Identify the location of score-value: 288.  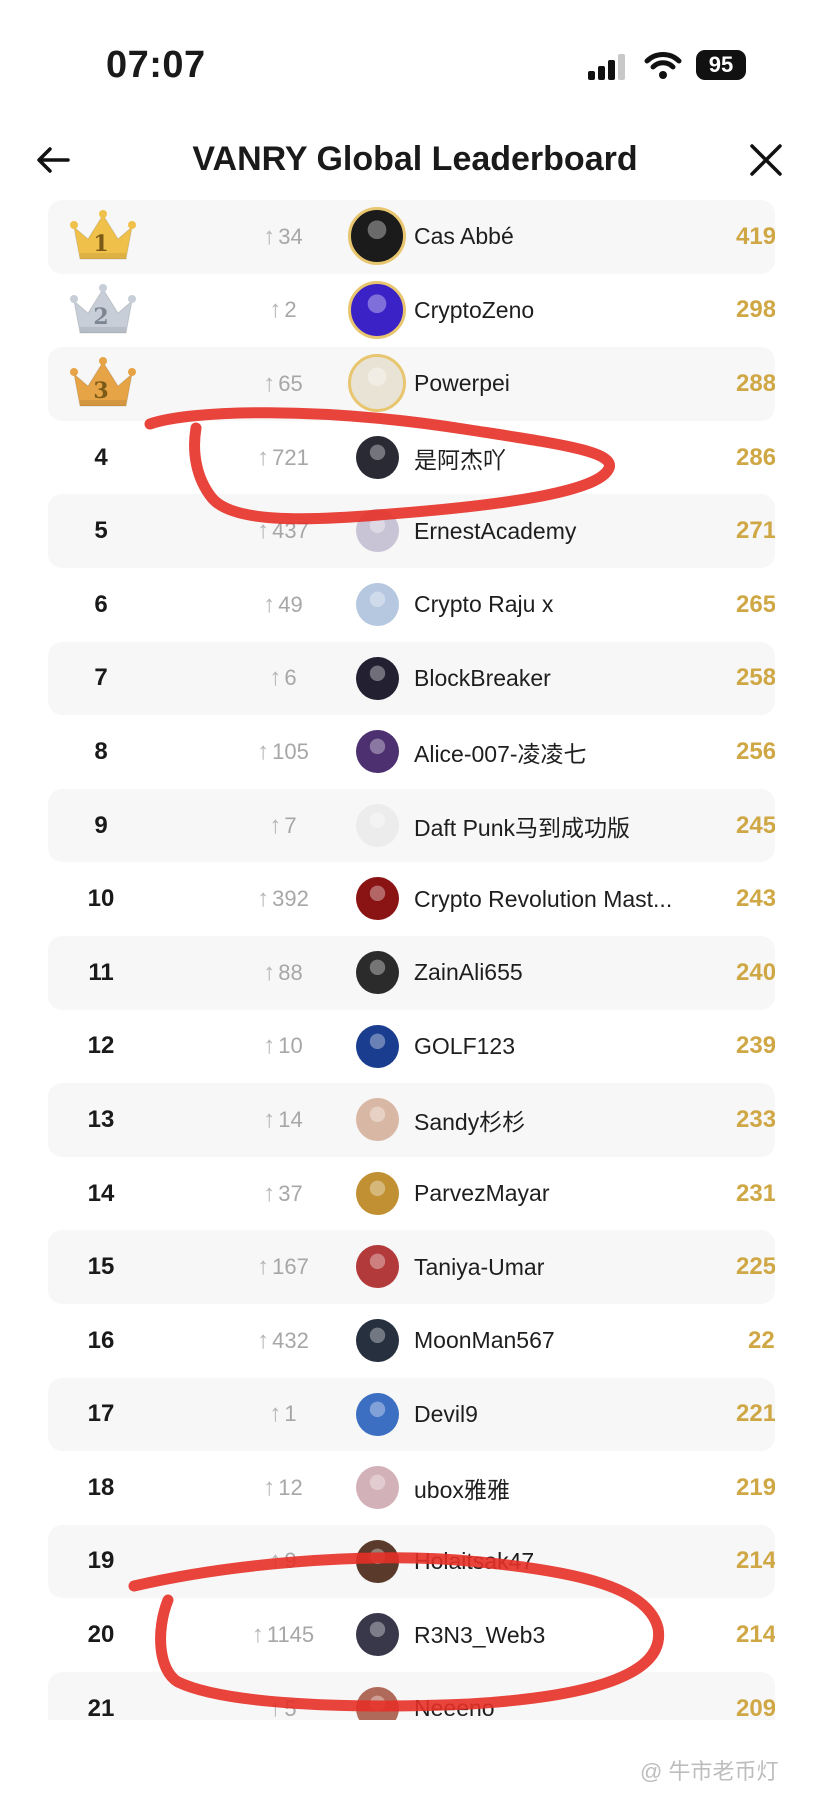
(755, 383).